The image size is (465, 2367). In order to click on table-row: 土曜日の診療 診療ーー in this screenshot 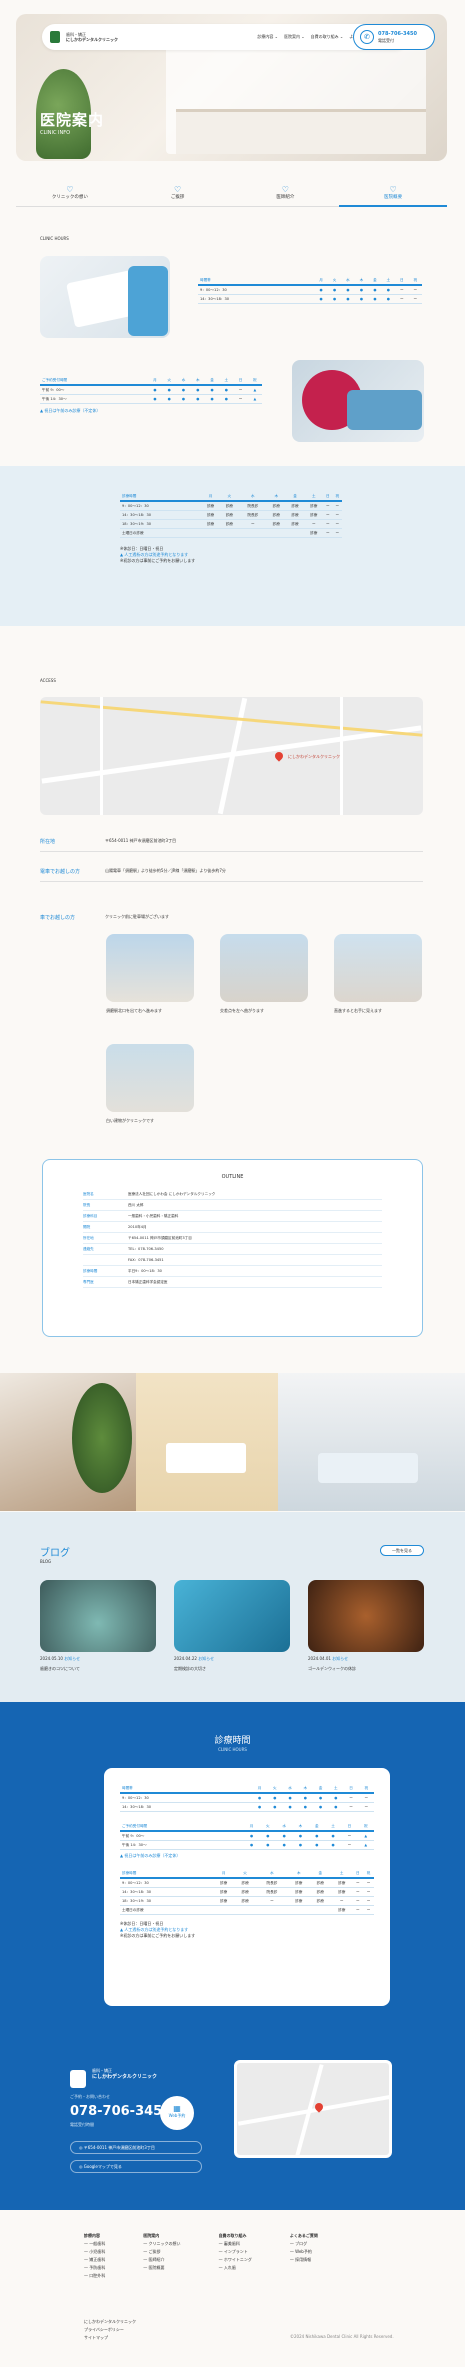, I will do `click(231, 533)`.